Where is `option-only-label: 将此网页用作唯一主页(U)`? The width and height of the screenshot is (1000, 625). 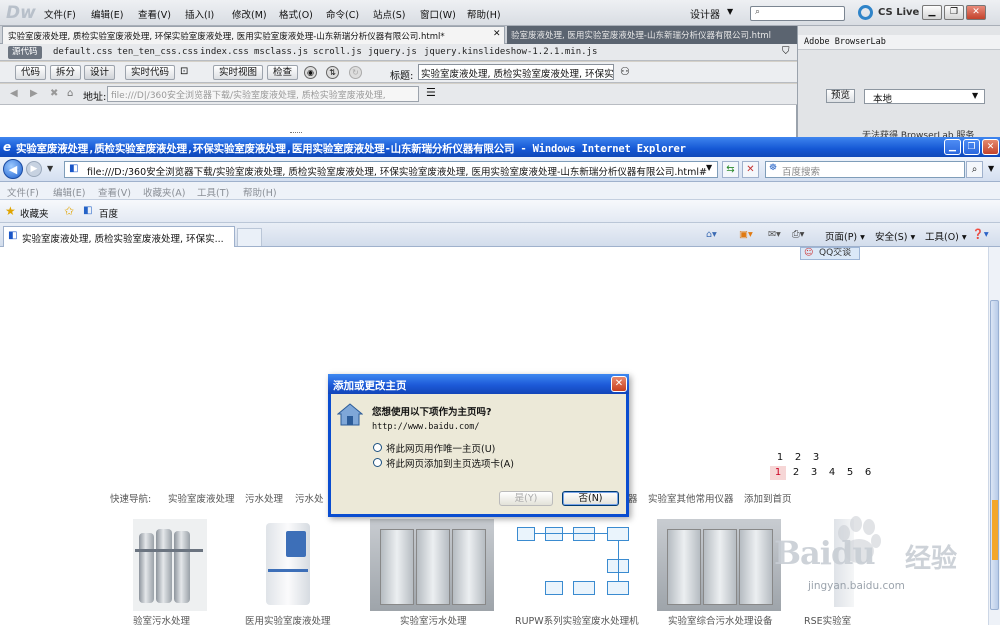
option-only-label: 将此网页用作唯一主页(U) is located at coordinates (440, 448).